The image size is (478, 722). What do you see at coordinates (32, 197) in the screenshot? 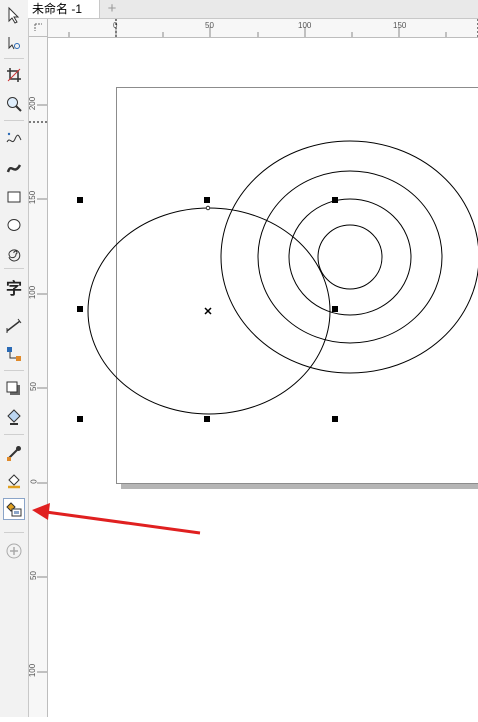
I see `vruler-label: 150` at bounding box center [32, 197].